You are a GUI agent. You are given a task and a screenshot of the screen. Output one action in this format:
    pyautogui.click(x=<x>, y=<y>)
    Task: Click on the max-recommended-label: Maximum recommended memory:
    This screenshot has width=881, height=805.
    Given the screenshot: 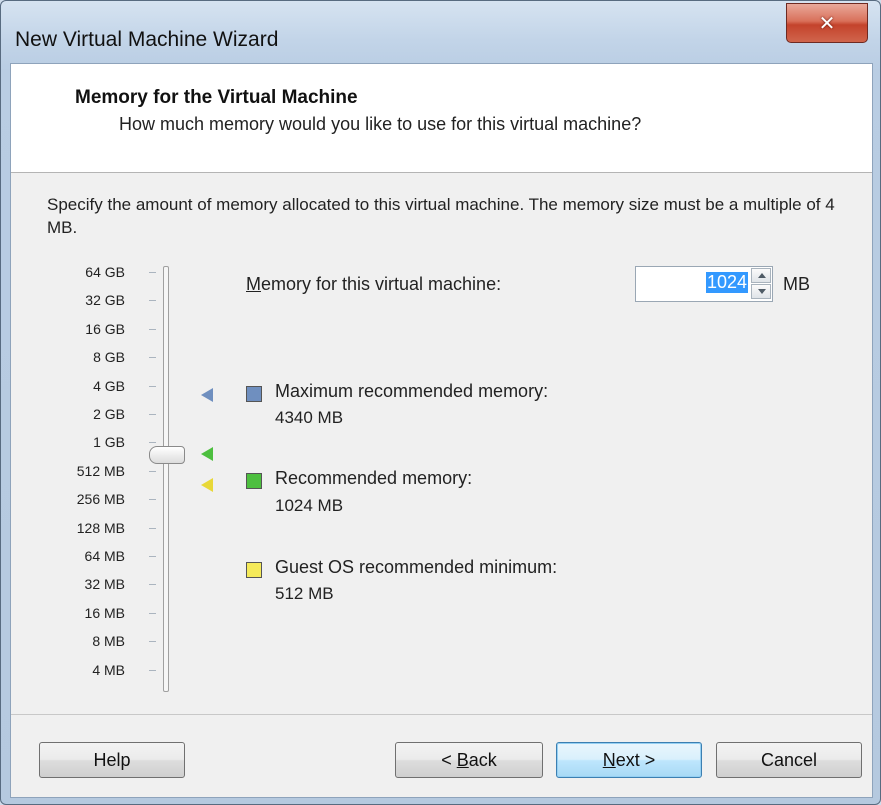 What is the action you would take?
    pyautogui.click(x=412, y=391)
    